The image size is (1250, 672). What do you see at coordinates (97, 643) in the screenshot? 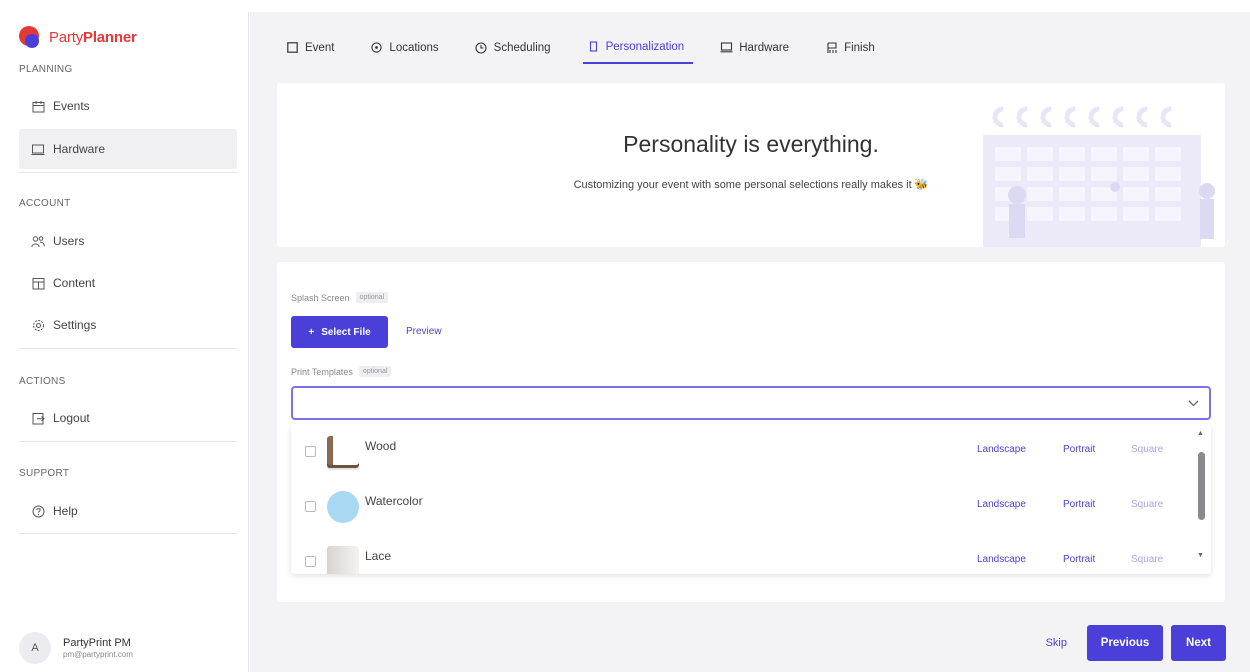
I see `user-name: PartyPrint PM` at bounding box center [97, 643].